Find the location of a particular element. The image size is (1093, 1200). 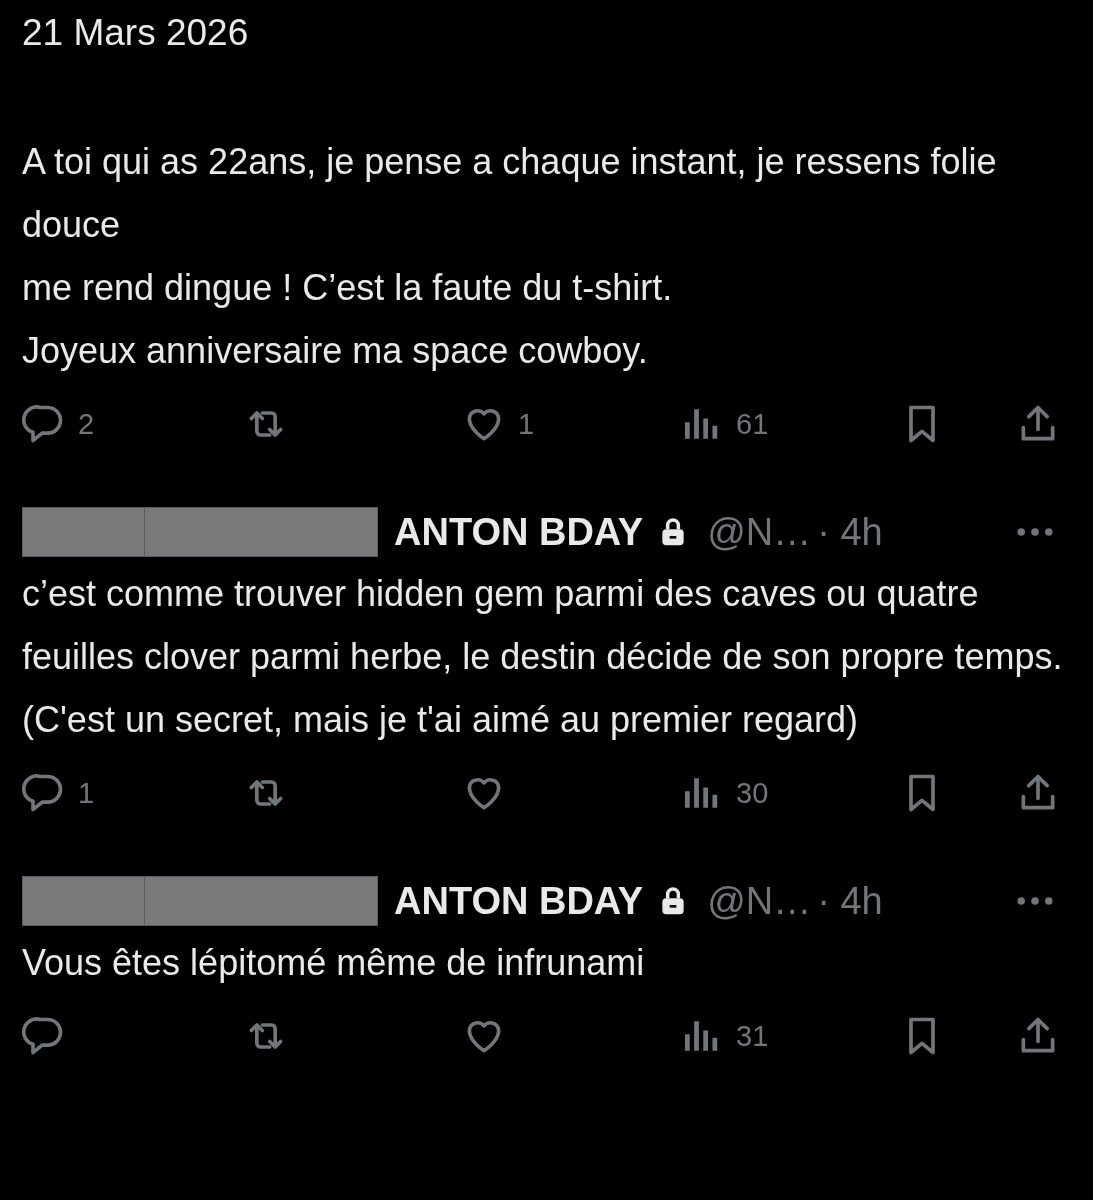

reply-button: 1 is located at coordinates (58, 793).